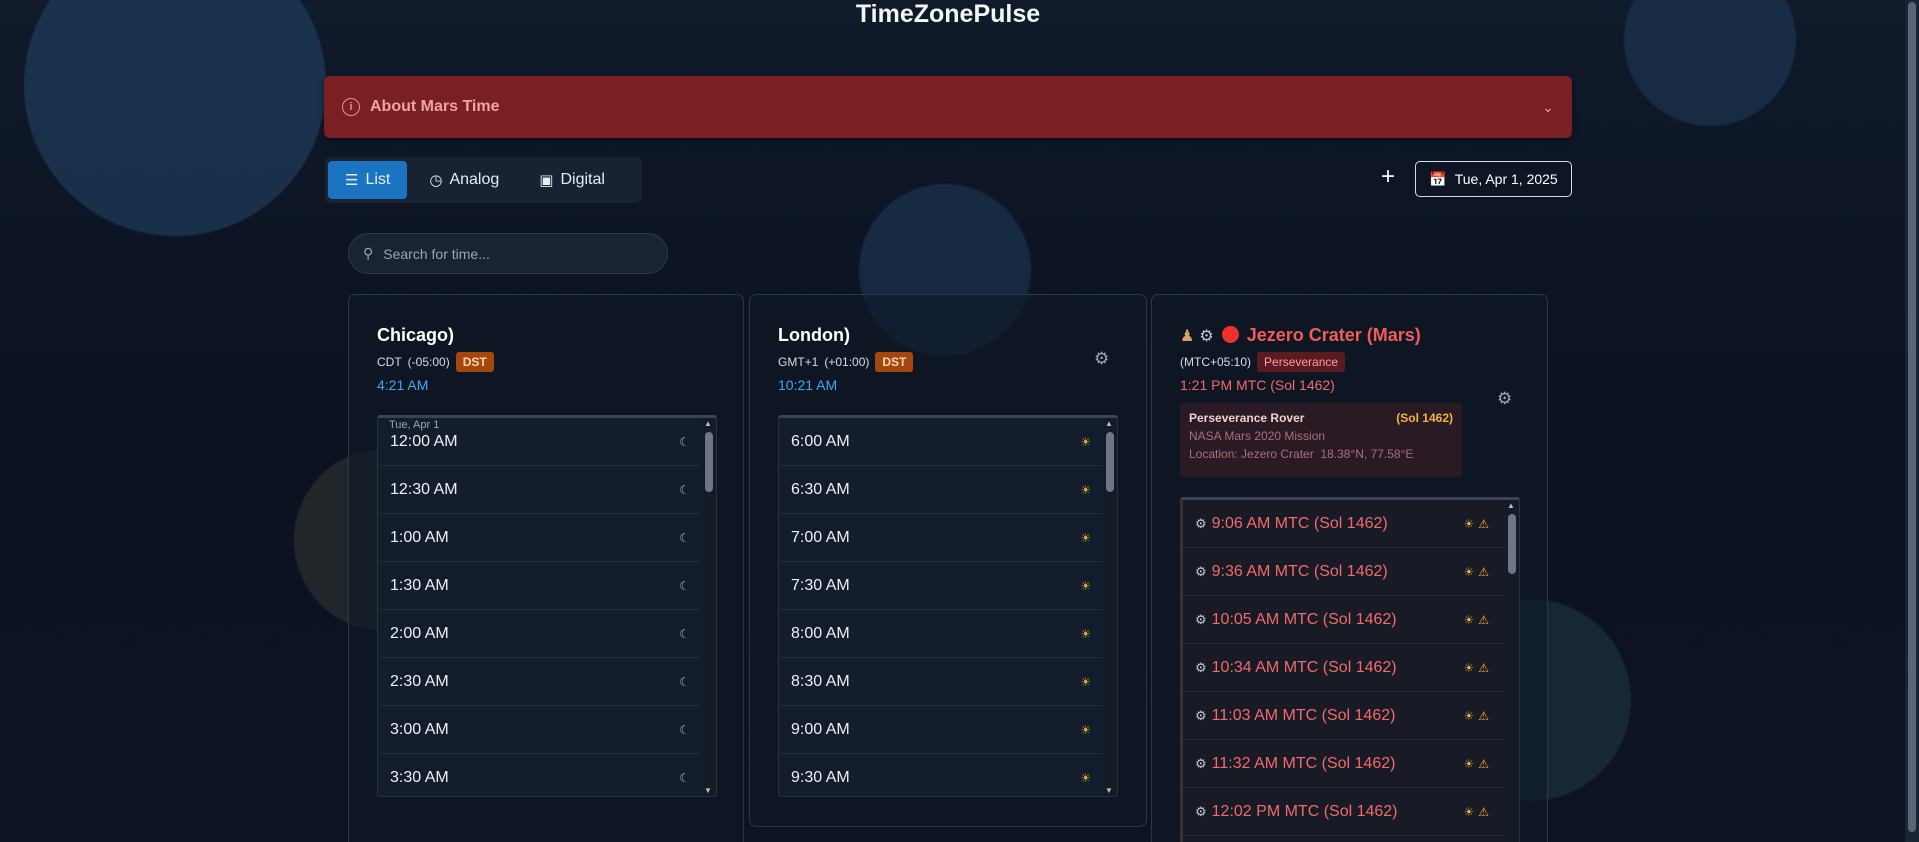  What do you see at coordinates (1303, 763) in the screenshot?
I see `time-label: 11:32 AM MTC (Sol 1462)` at bounding box center [1303, 763].